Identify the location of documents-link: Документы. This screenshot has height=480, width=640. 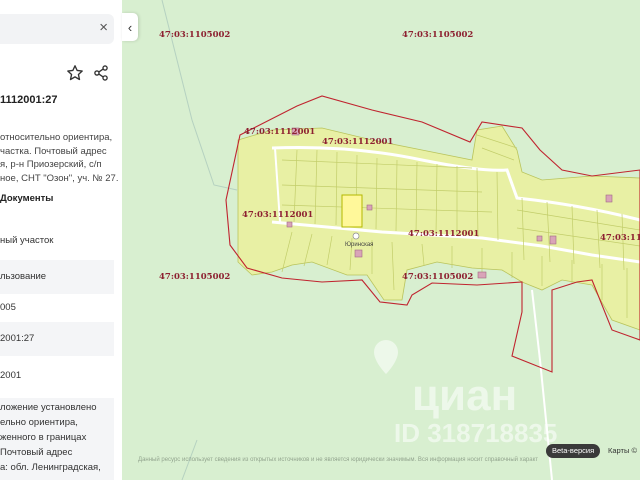
(26, 198).